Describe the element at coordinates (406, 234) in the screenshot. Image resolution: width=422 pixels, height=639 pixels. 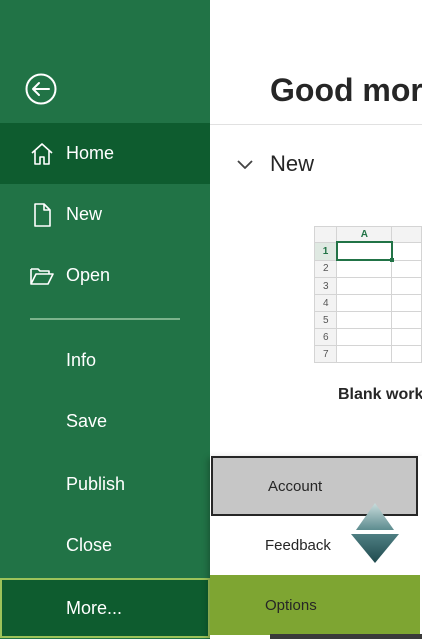
I see `column-header` at that location.